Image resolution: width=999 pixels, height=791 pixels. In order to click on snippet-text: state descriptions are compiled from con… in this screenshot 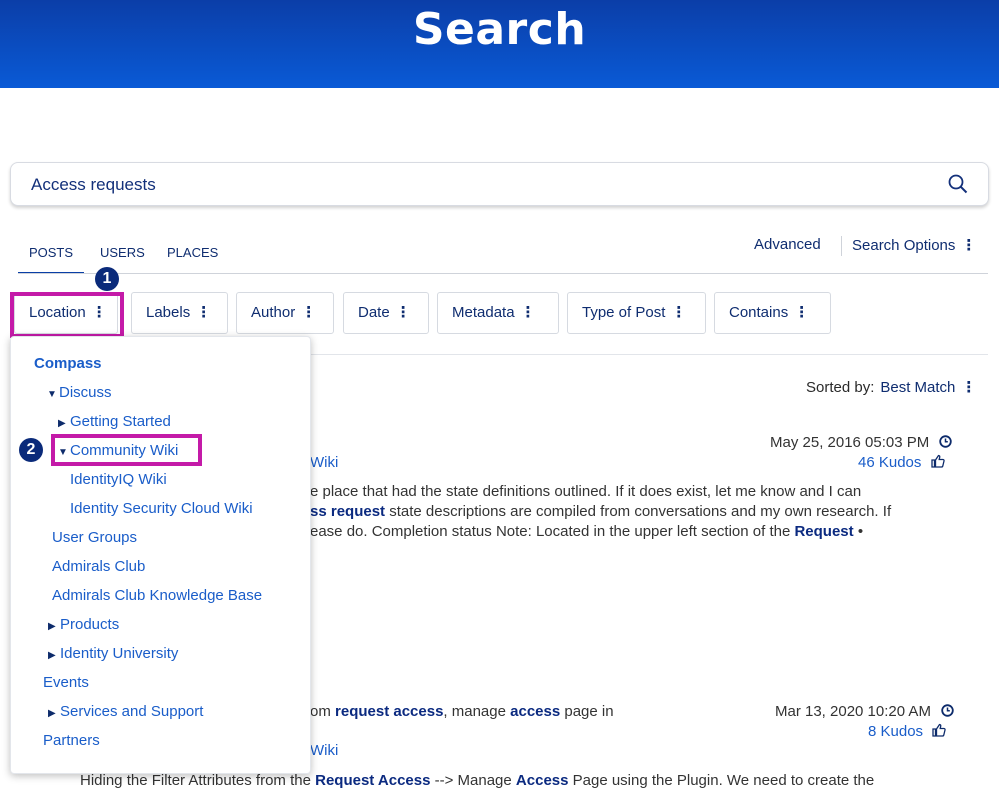, I will do `click(638, 511)`.